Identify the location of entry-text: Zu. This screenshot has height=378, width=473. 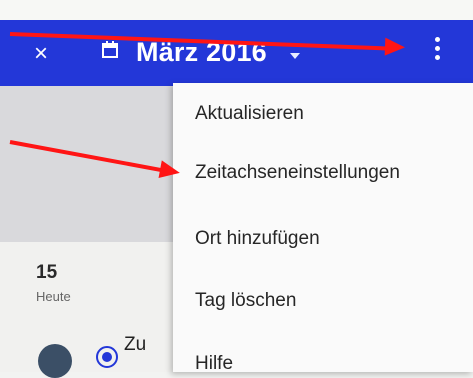
(135, 345).